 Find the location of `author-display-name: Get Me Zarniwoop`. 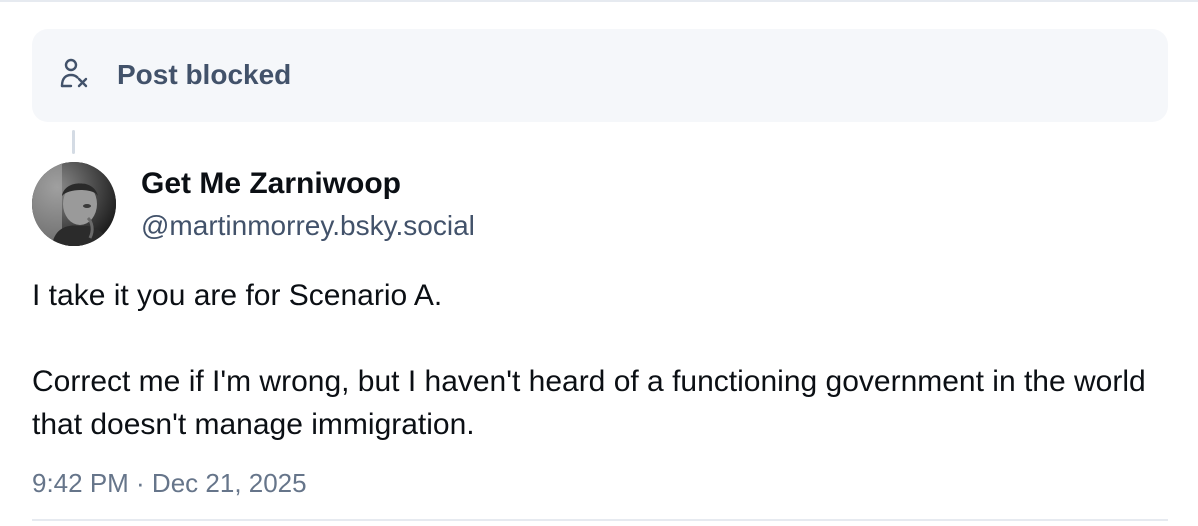

author-display-name: Get Me Zarniwoop is located at coordinates (271, 184).